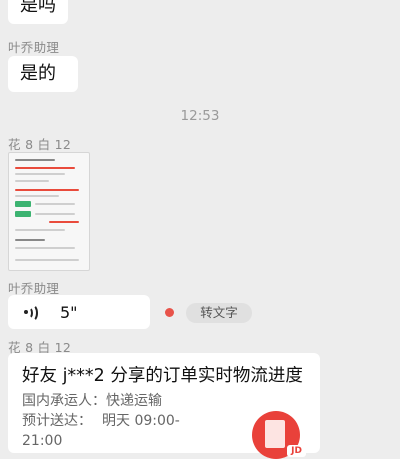 The image size is (400, 459). I want to click on eta-label: 预计送达：, so click(57, 421).